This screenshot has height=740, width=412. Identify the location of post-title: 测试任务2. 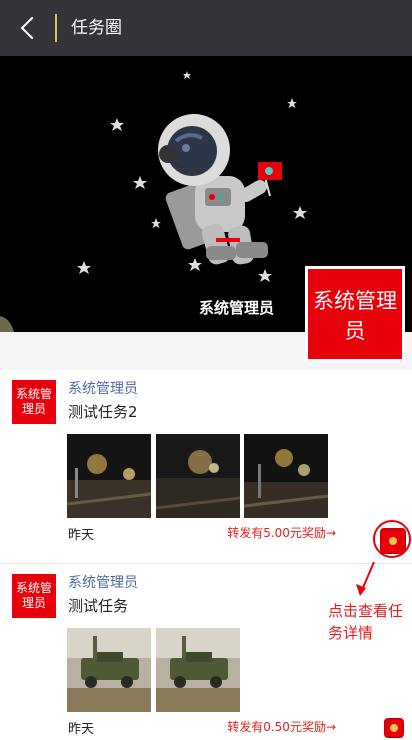
(103, 411).